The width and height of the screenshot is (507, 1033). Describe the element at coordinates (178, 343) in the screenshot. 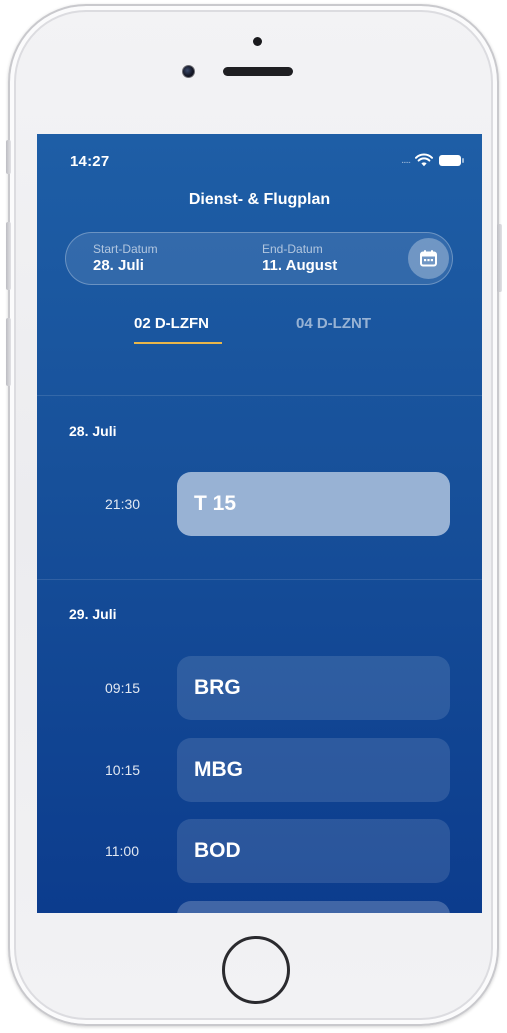

I see `active-tab-indicator` at that location.